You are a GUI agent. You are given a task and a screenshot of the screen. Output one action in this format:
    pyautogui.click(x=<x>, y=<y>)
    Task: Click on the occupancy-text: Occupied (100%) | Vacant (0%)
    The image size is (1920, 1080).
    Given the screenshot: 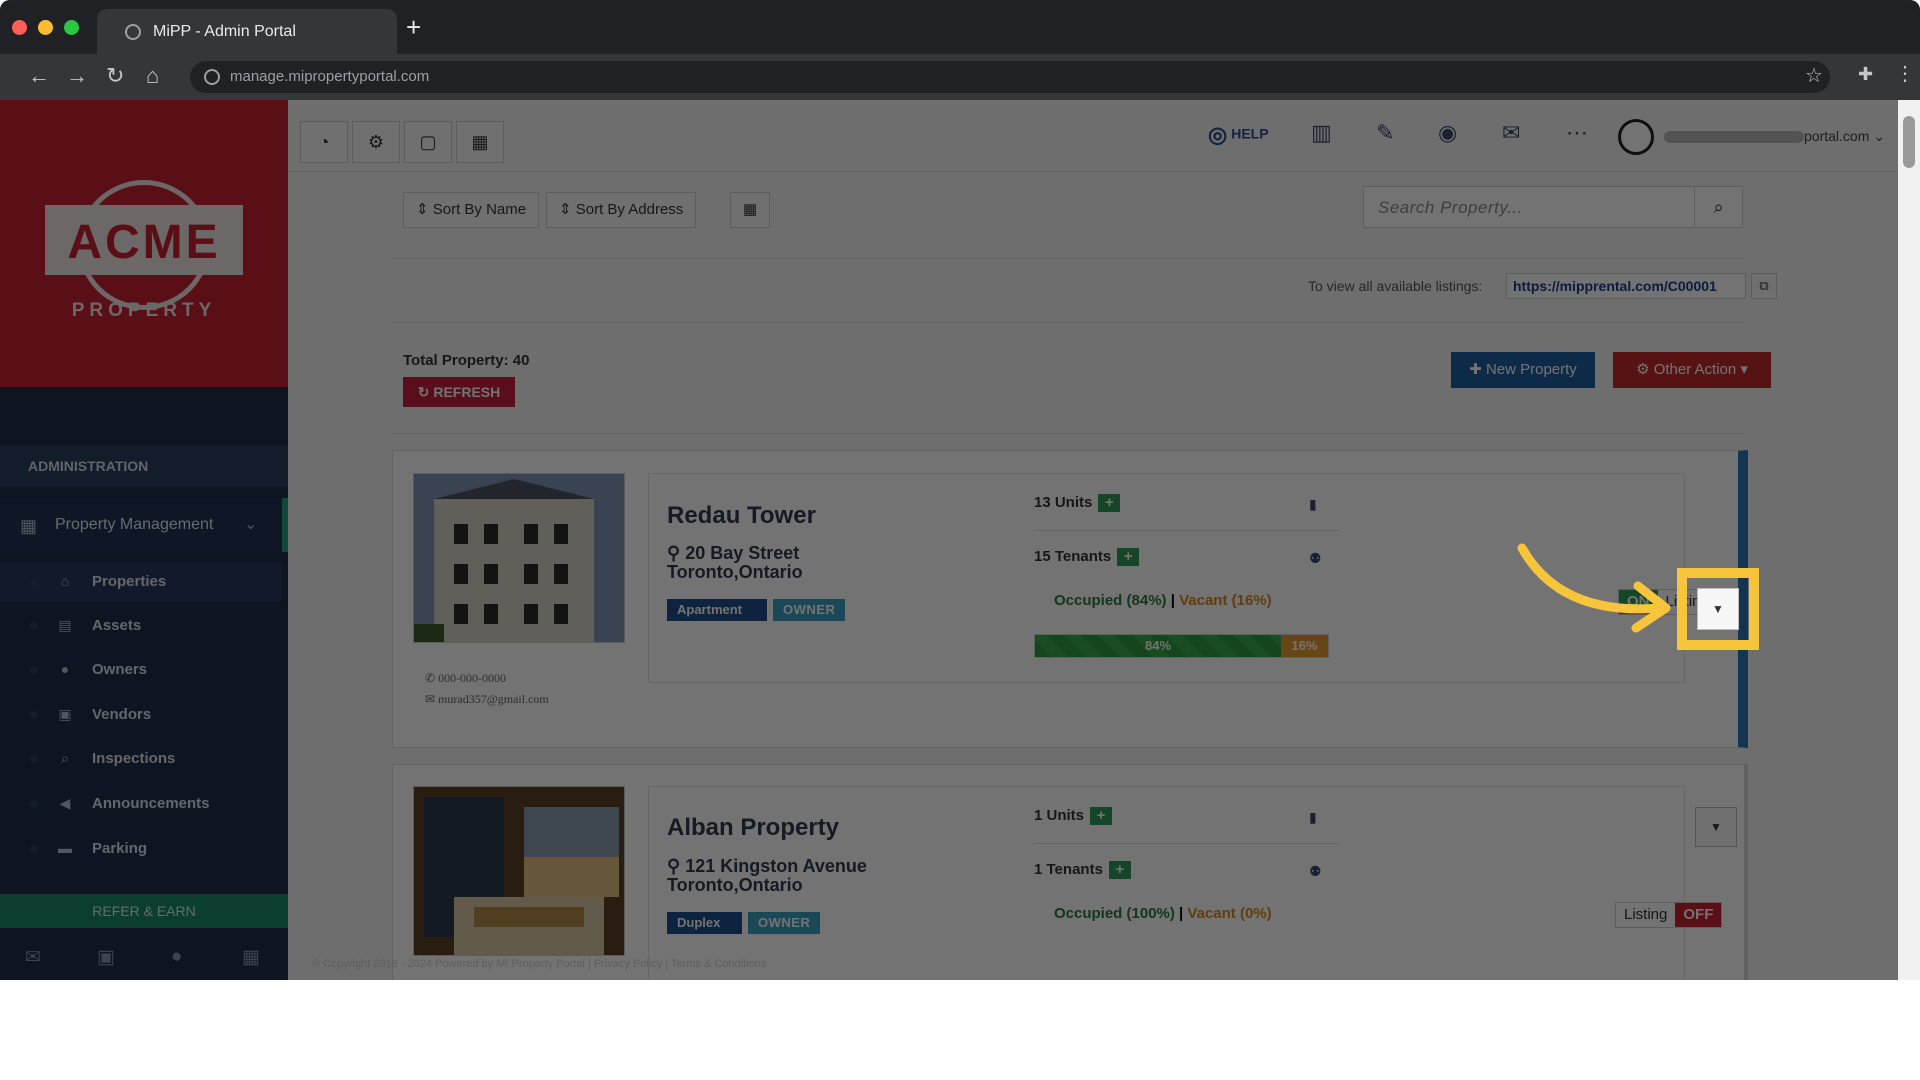 What is the action you would take?
    pyautogui.click(x=1163, y=913)
    